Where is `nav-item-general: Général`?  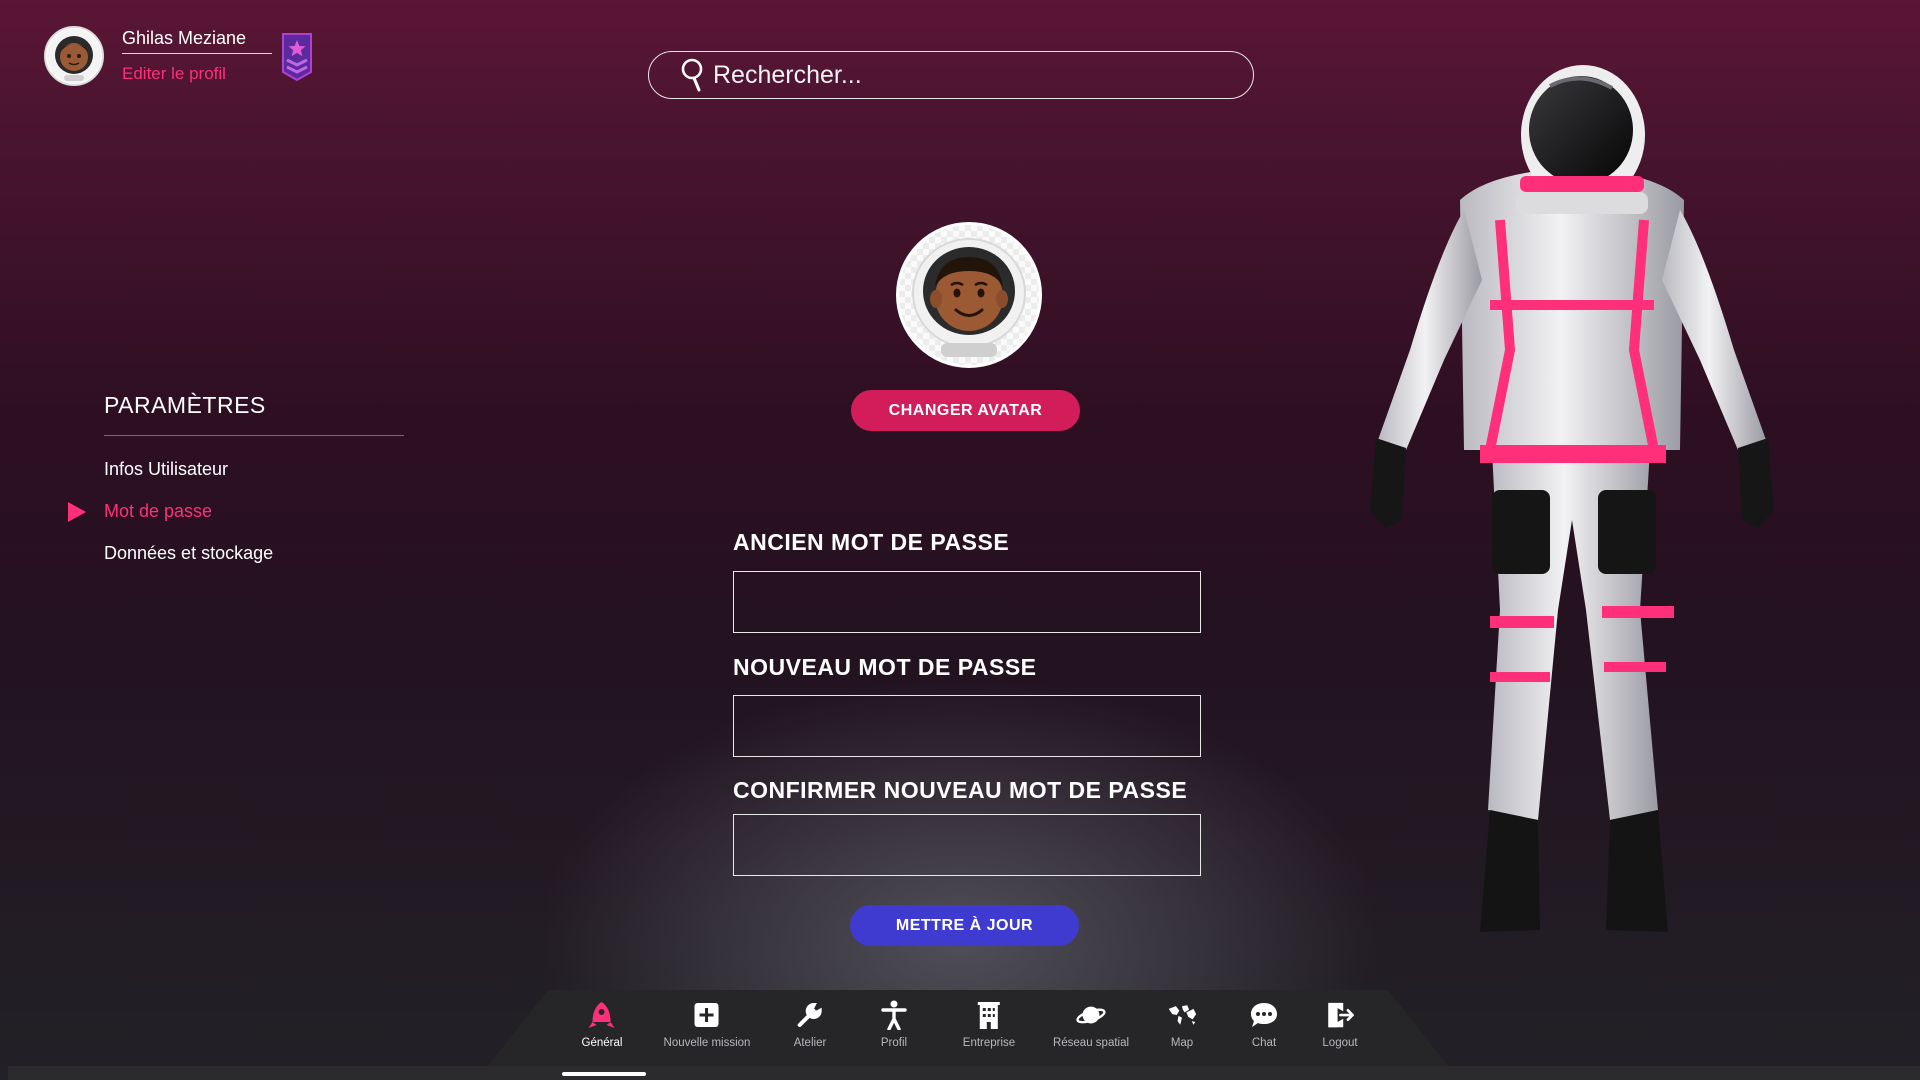 nav-item-general: Général is located at coordinates (602, 1024).